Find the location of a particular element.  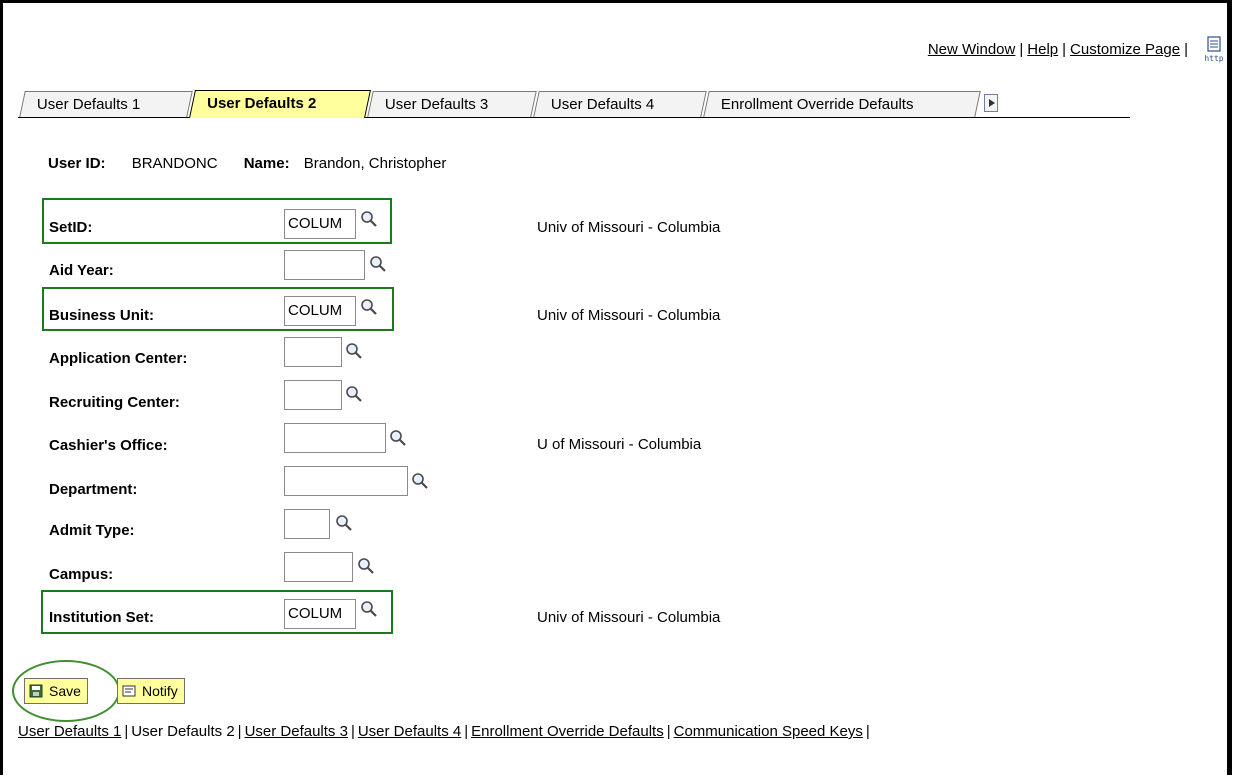

user-id-label: User ID: is located at coordinates (77, 163).